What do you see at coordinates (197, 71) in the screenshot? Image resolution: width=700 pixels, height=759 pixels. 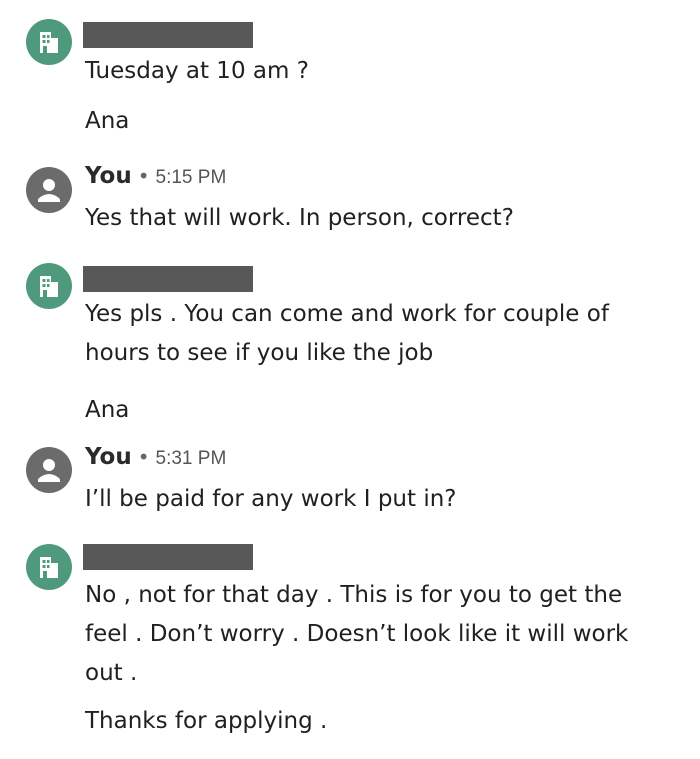 I see `message-text: Tuesday at 10 am ?` at bounding box center [197, 71].